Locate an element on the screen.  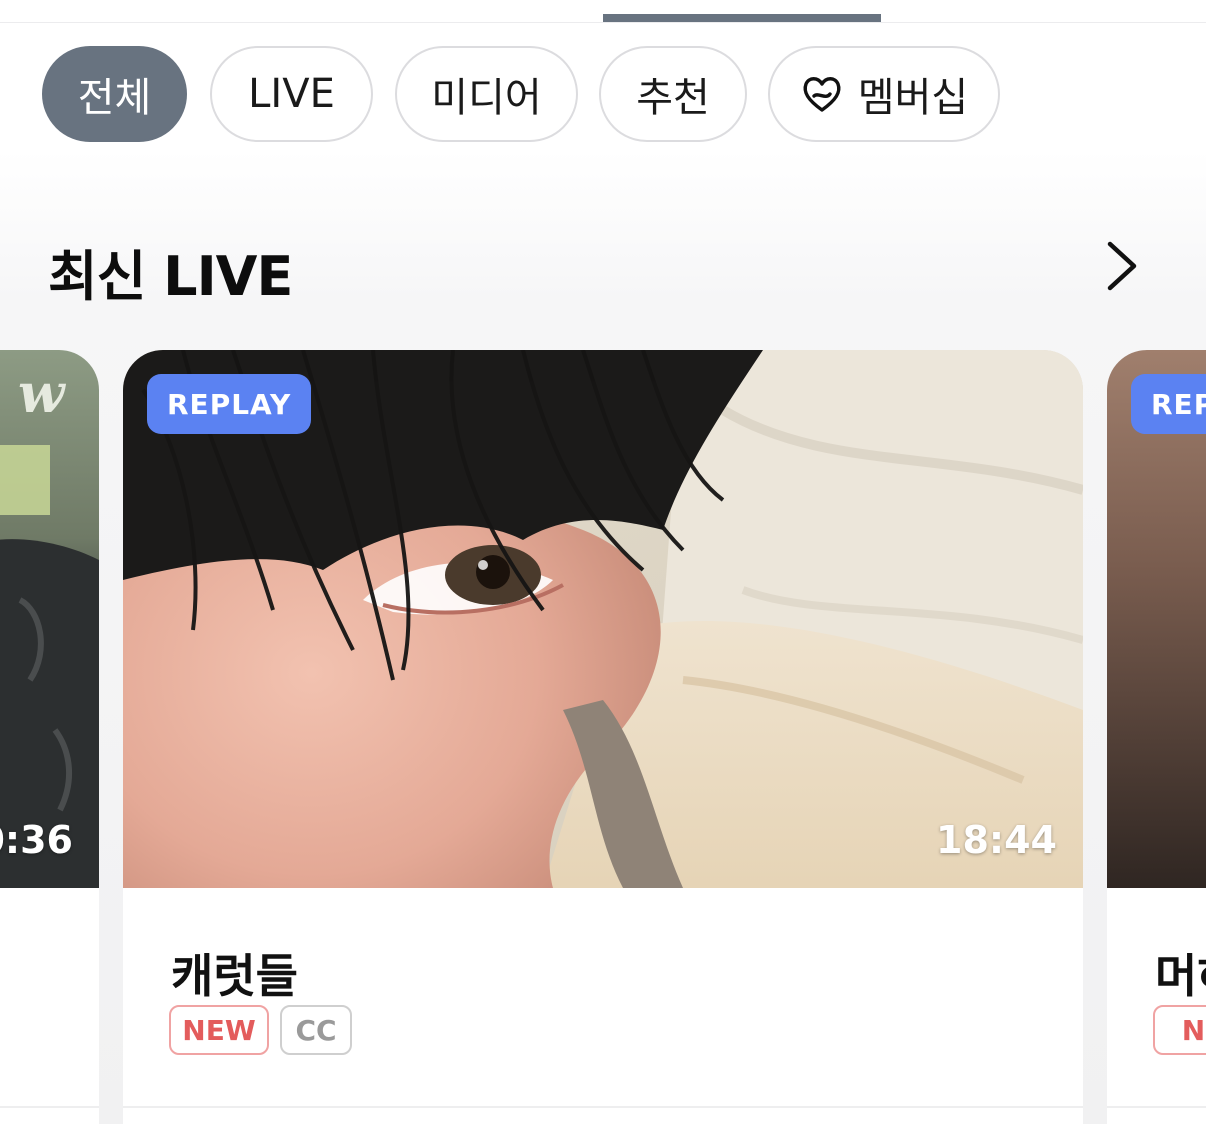
filter-chip-label: 미디어 is located at coordinates (486, 98).